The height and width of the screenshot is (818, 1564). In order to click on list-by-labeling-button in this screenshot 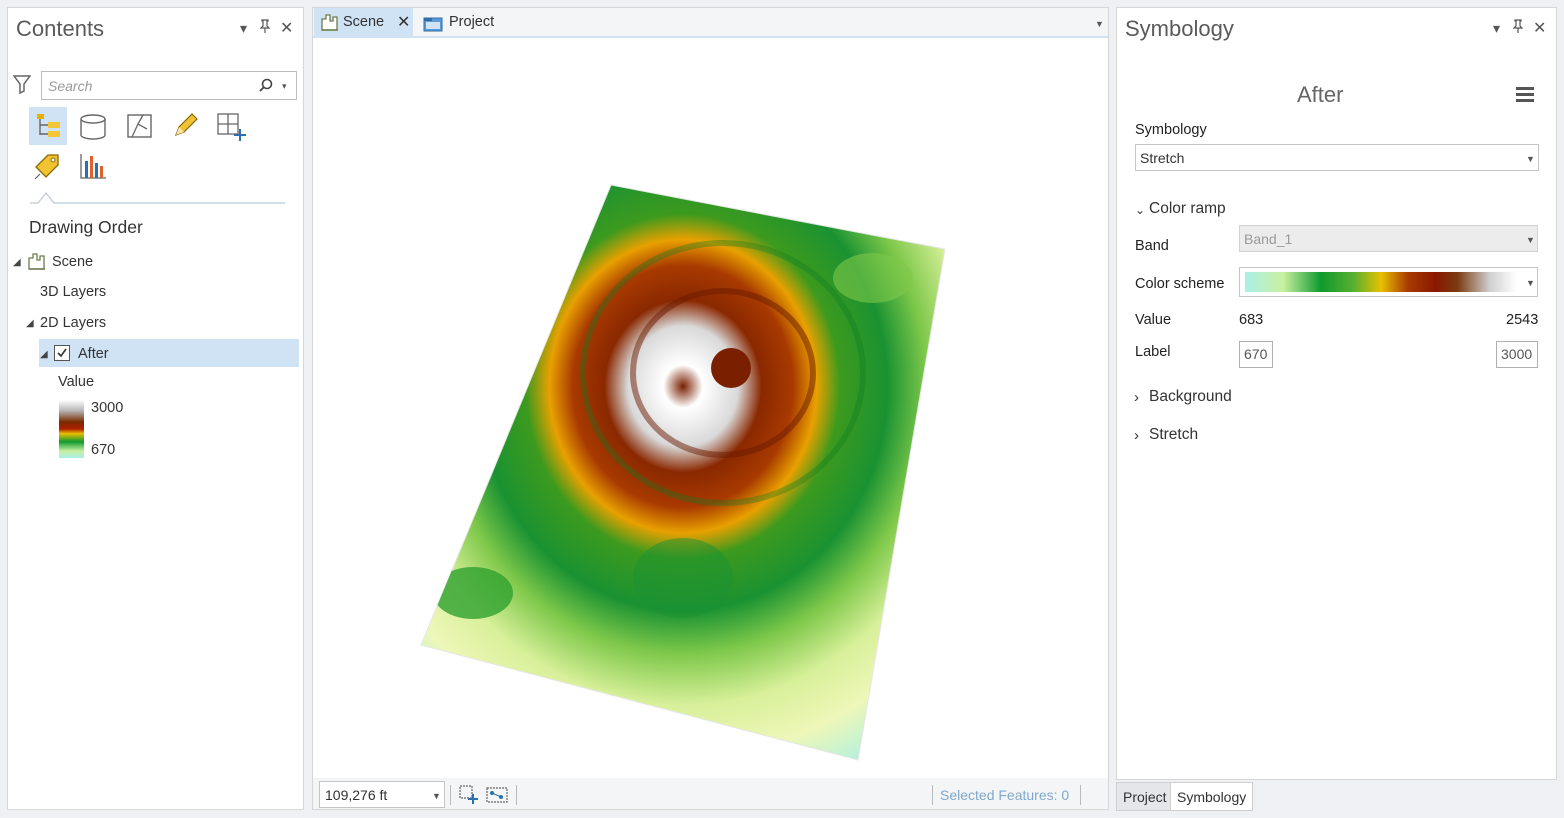, I will do `click(47, 167)`.